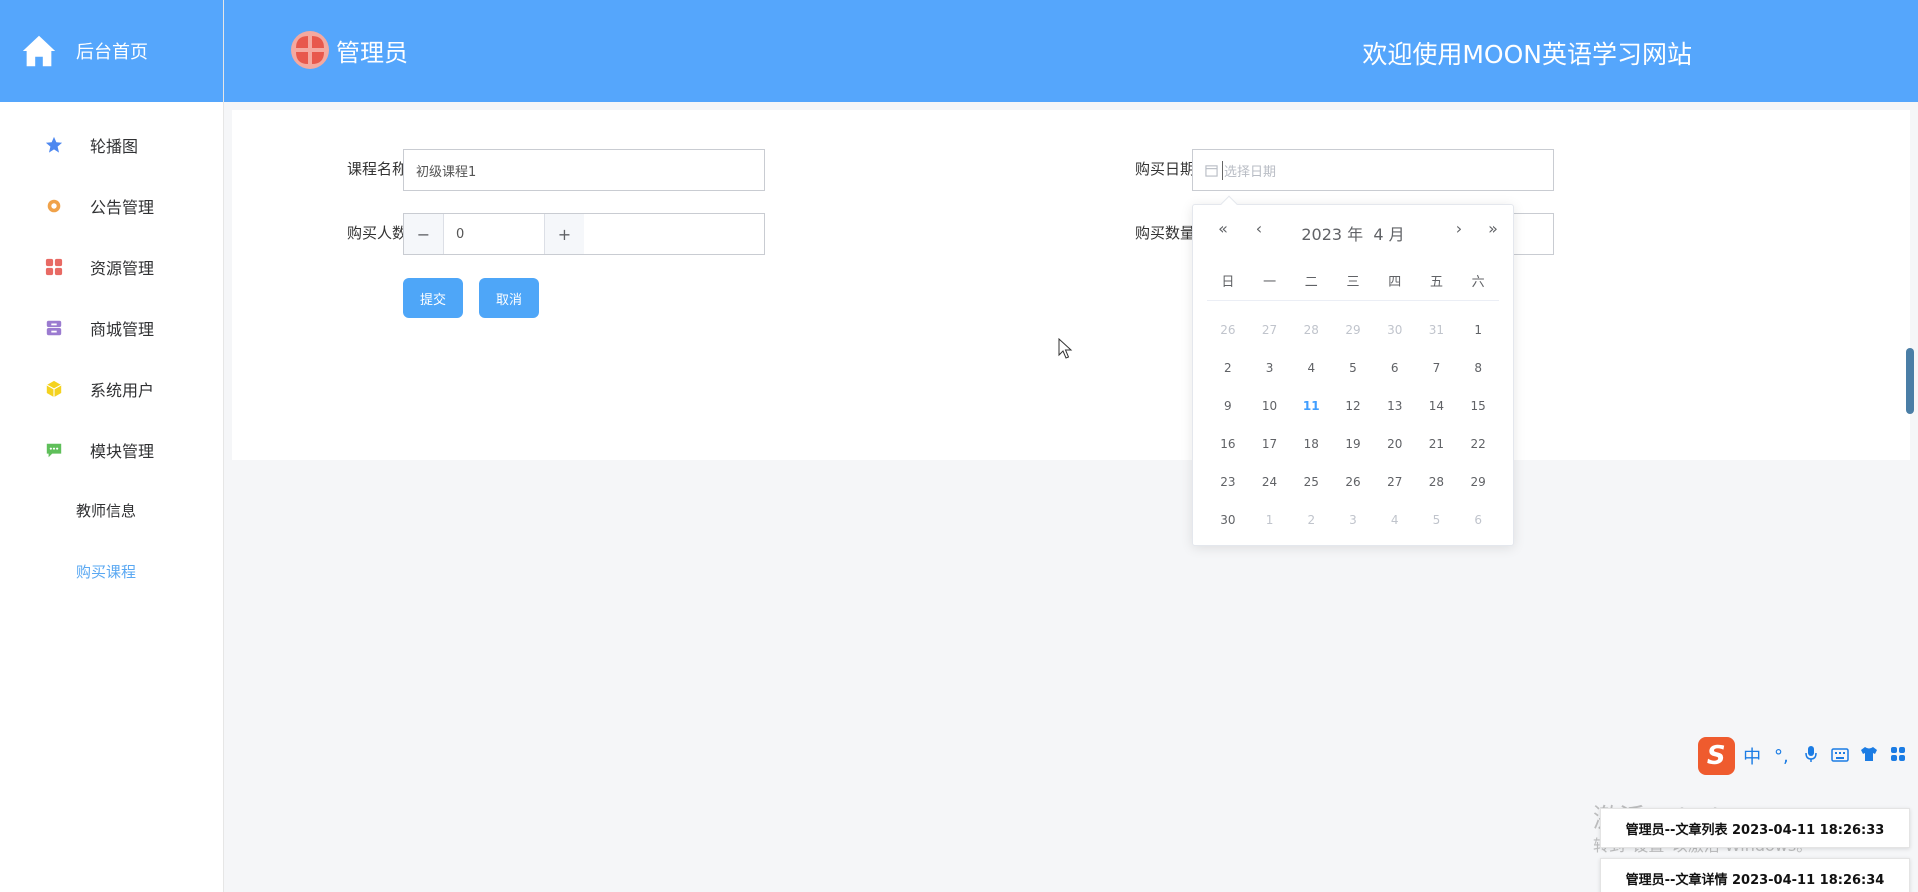  Describe the element at coordinates (54, 450) in the screenshot. I see `chat-icon` at that location.